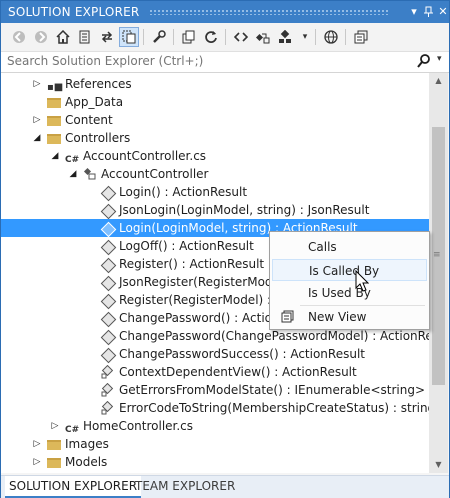 Image resolution: width=450 pixels, height=498 pixels. I want to click on tree-item-label: Register() : ActionResult, so click(192, 264).